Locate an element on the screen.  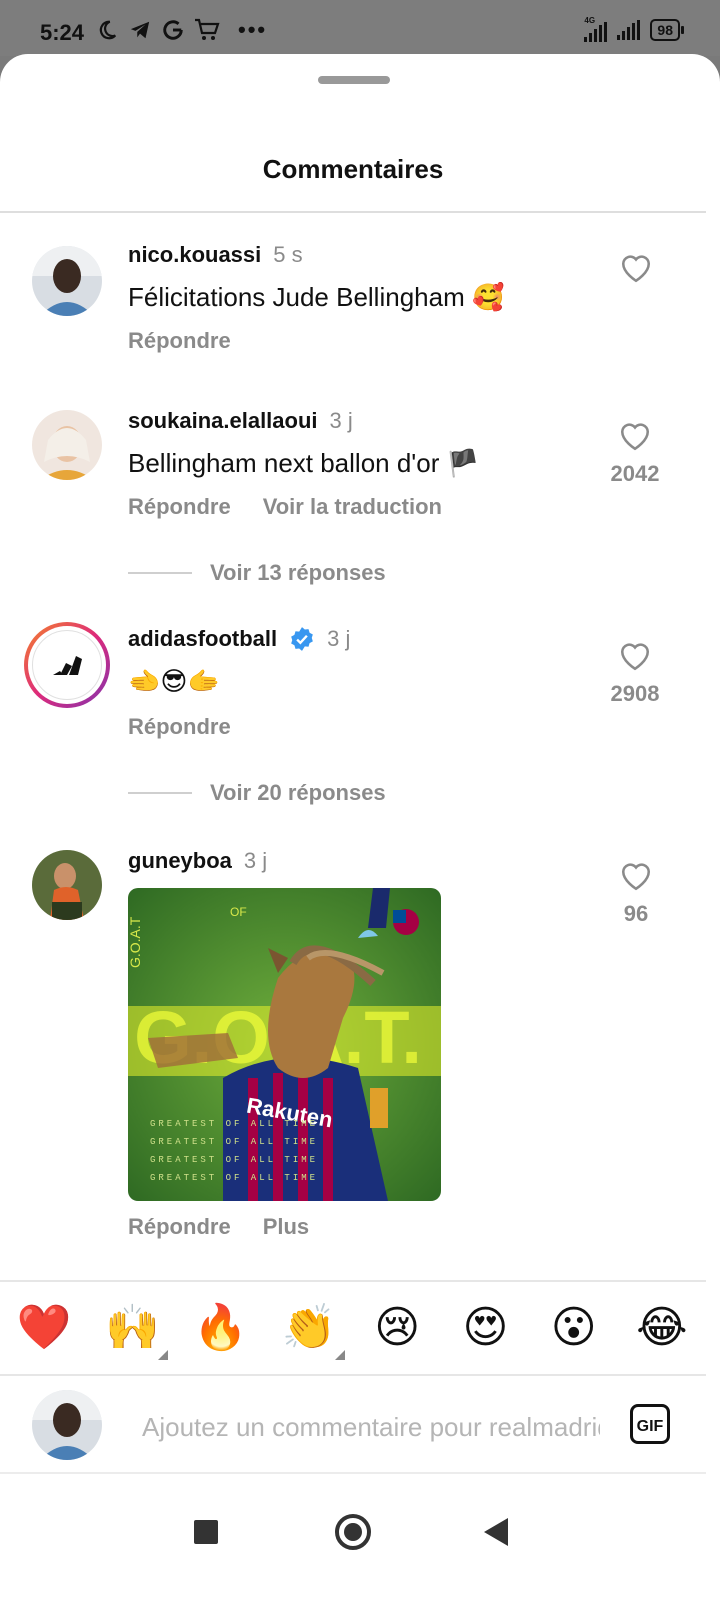
like-button is located at coordinates (636, 270).